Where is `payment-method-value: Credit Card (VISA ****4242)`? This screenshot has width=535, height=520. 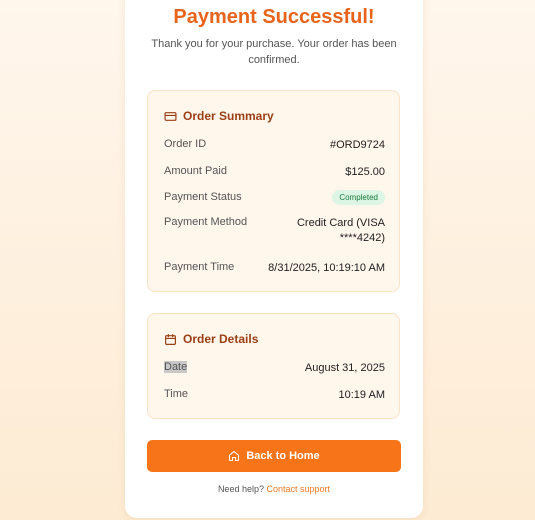
payment-method-value: Credit Card (VISA ****4242) is located at coordinates (340, 230).